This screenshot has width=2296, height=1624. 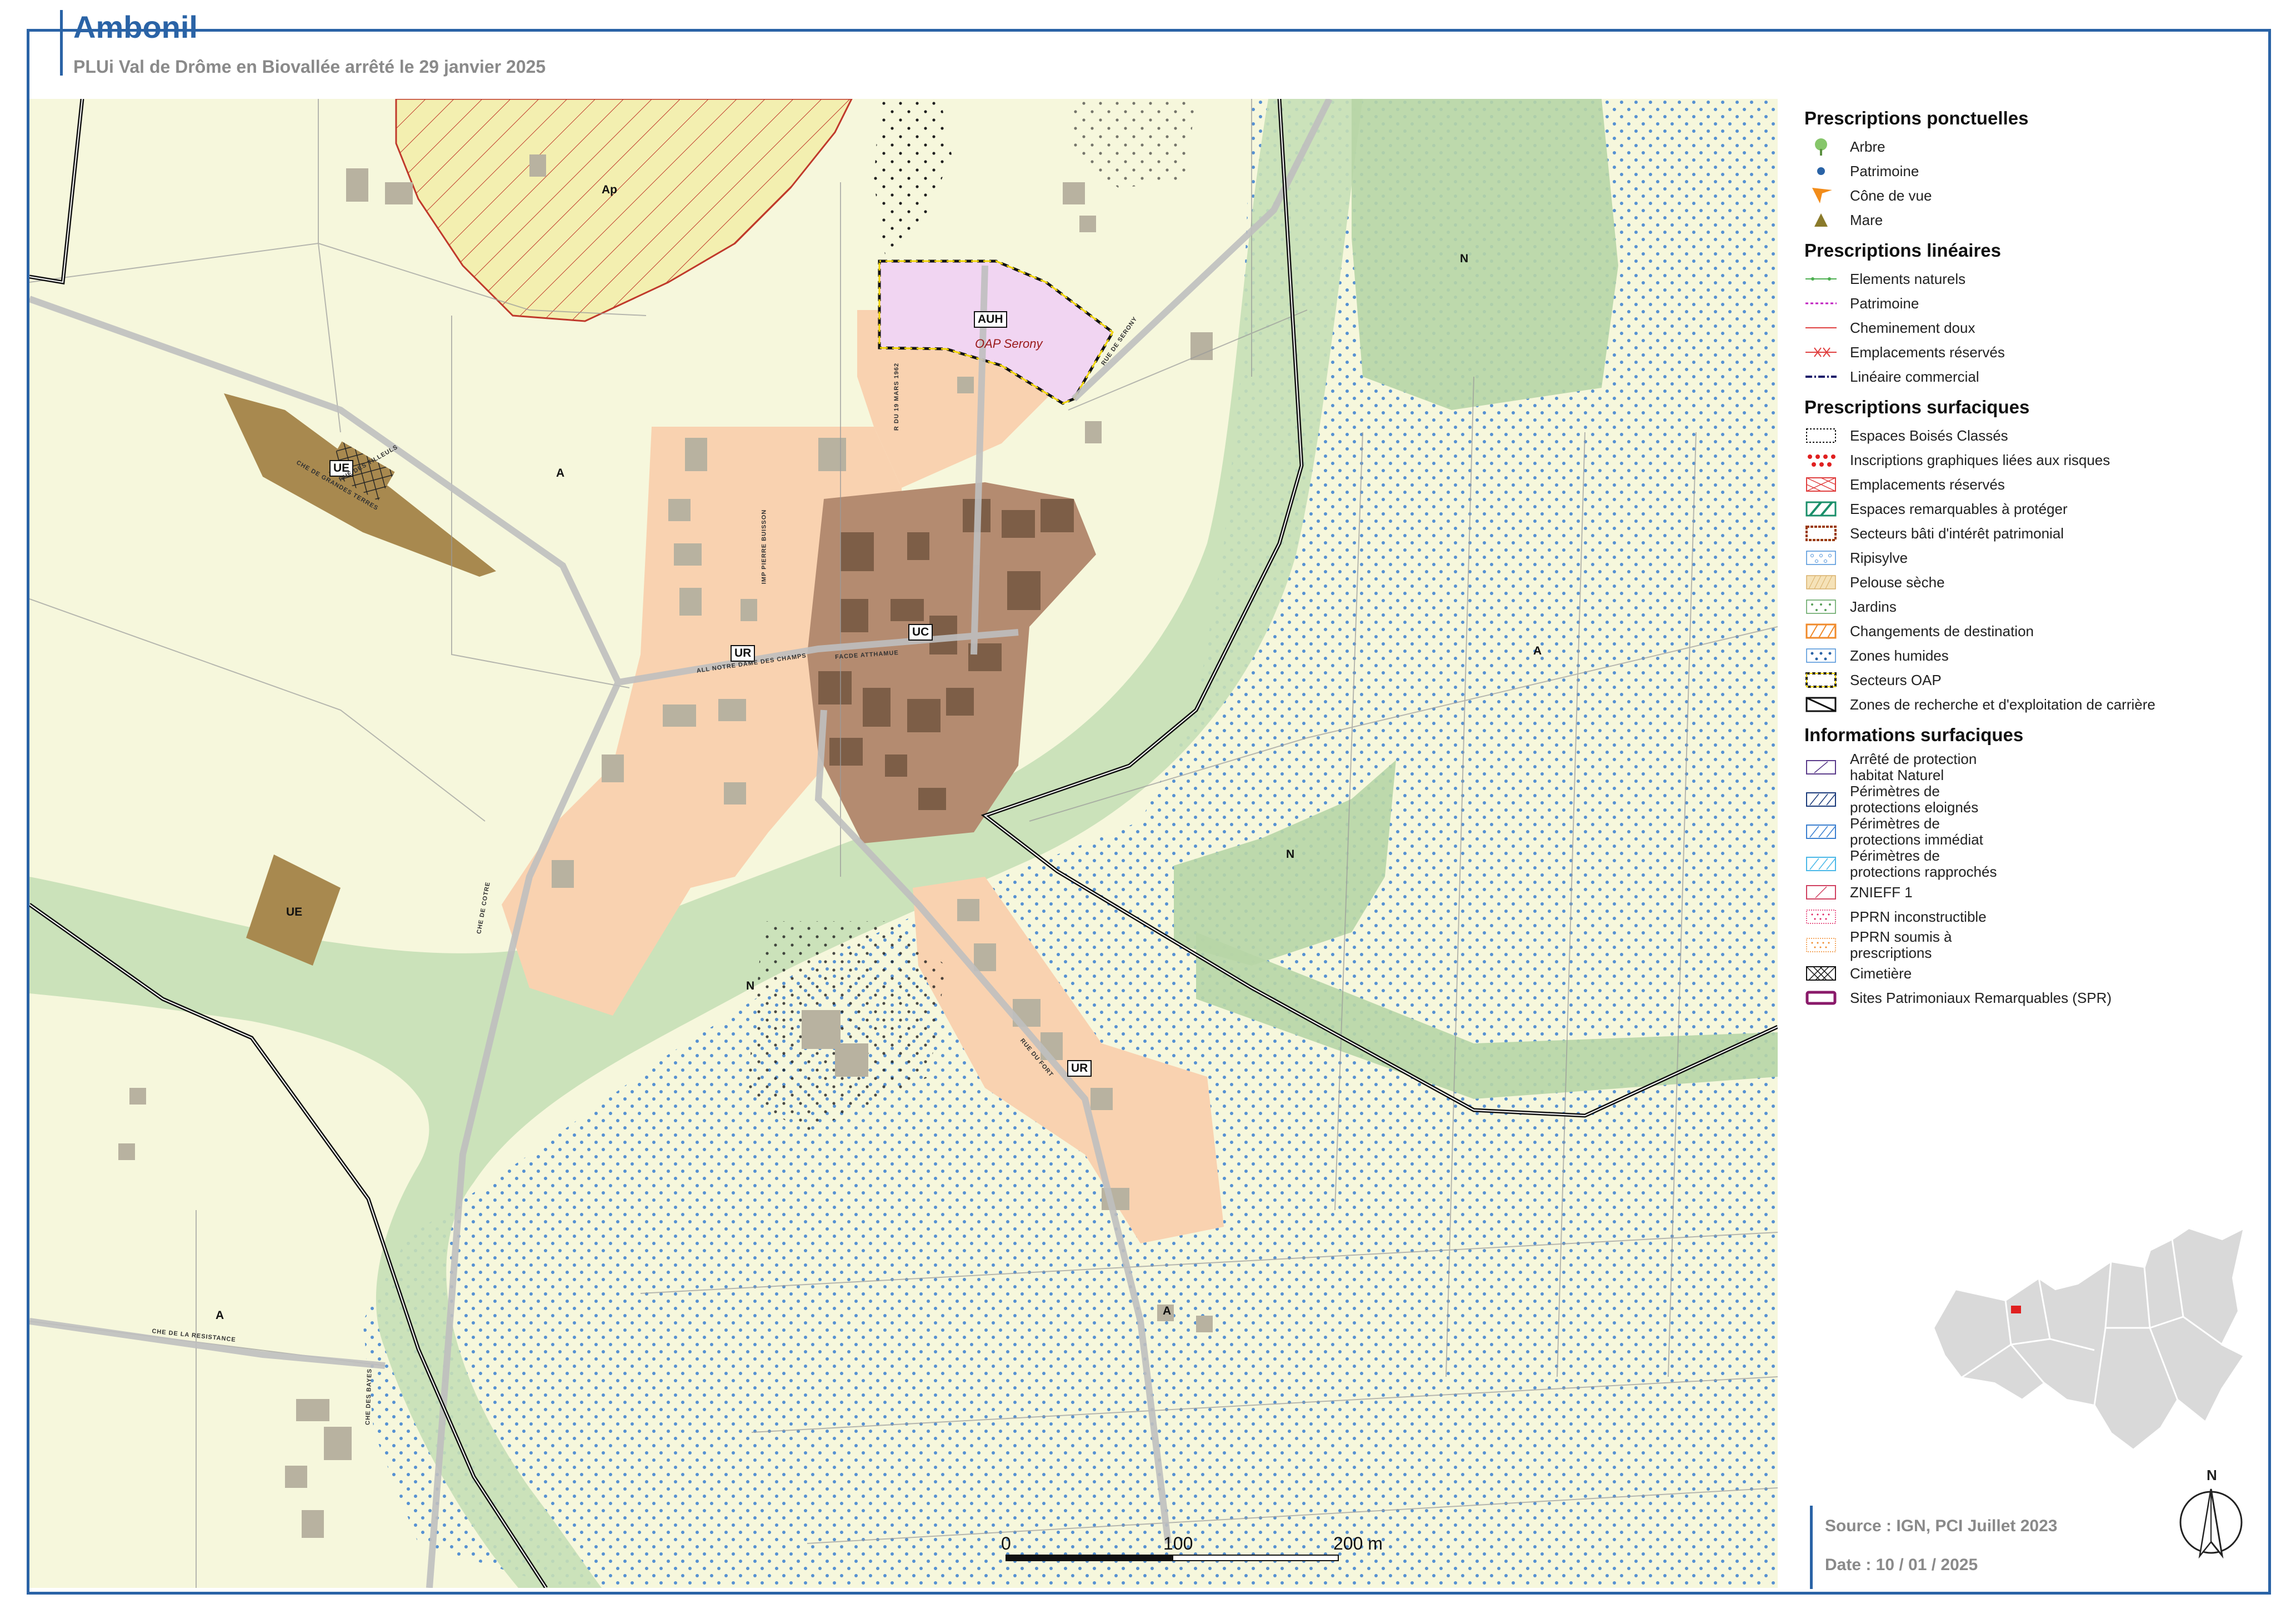 What do you see at coordinates (1929, 435) in the screenshot?
I see `legend-item-label: Espaces Boisés Classés` at bounding box center [1929, 435].